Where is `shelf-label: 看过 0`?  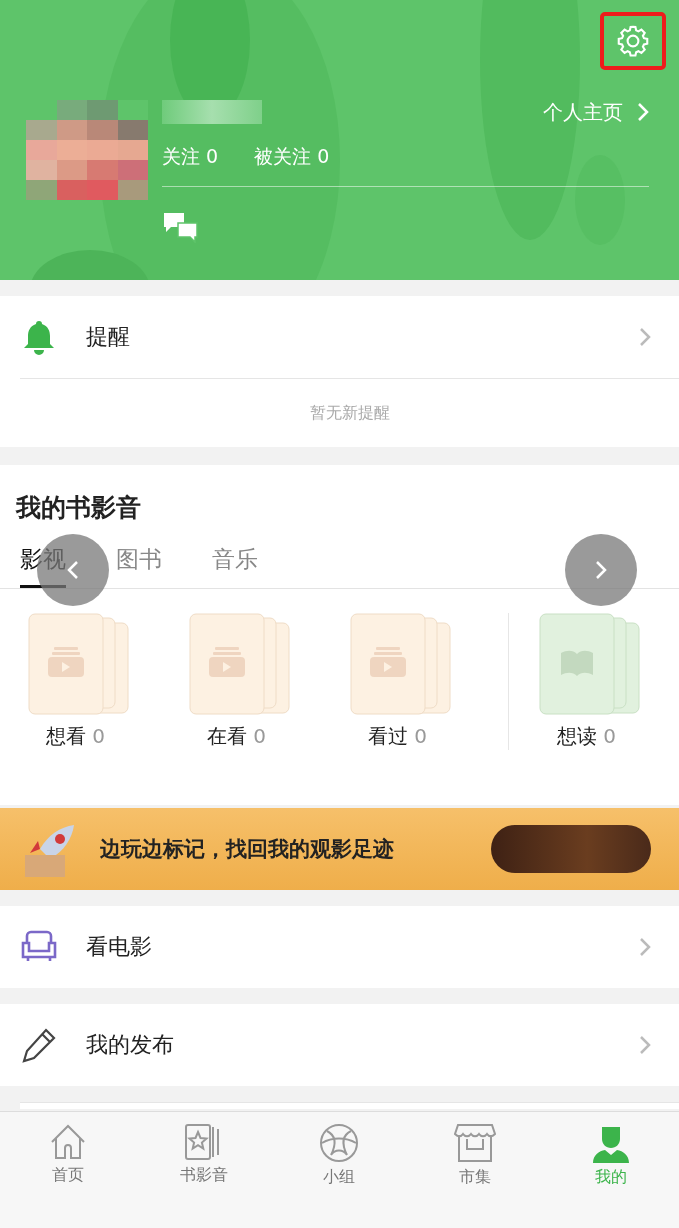 shelf-label: 看过 0 is located at coordinates (389, 736).